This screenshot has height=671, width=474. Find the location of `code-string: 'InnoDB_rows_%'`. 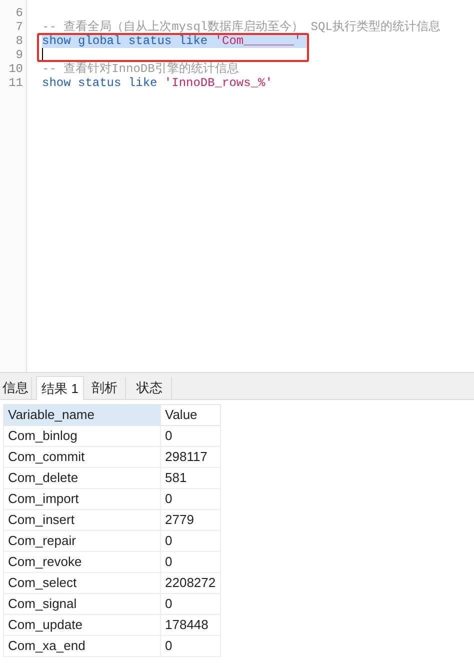

code-string: 'InnoDB_rows_%' is located at coordinates (218, 83).